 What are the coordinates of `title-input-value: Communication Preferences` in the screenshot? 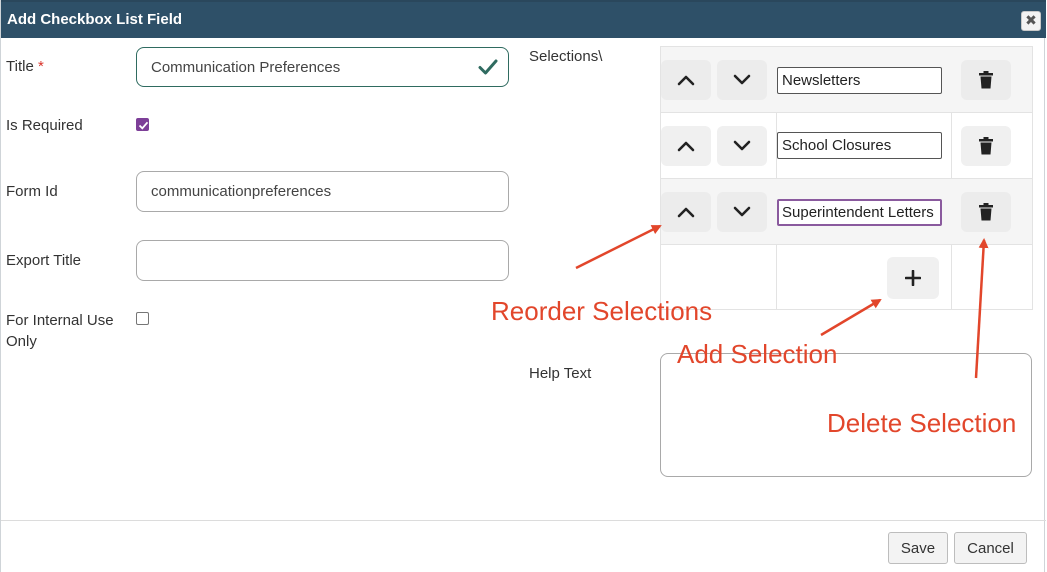 It's located at (246, 67).